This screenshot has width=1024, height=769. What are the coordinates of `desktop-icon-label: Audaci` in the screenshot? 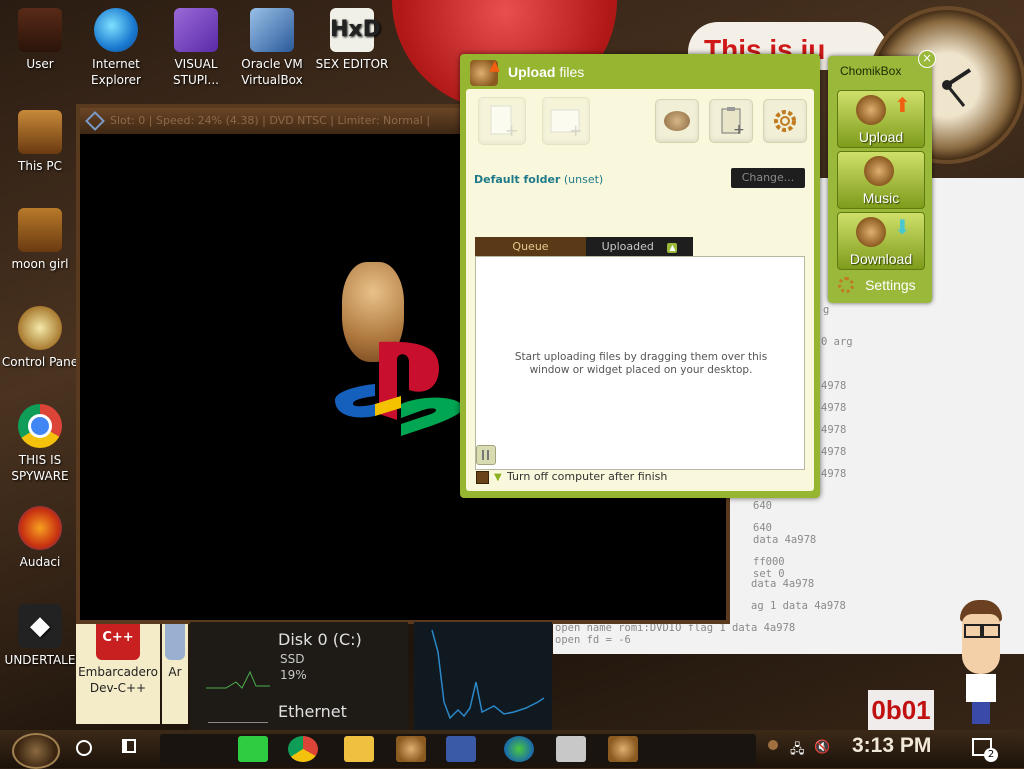 It's located at (40, 562).